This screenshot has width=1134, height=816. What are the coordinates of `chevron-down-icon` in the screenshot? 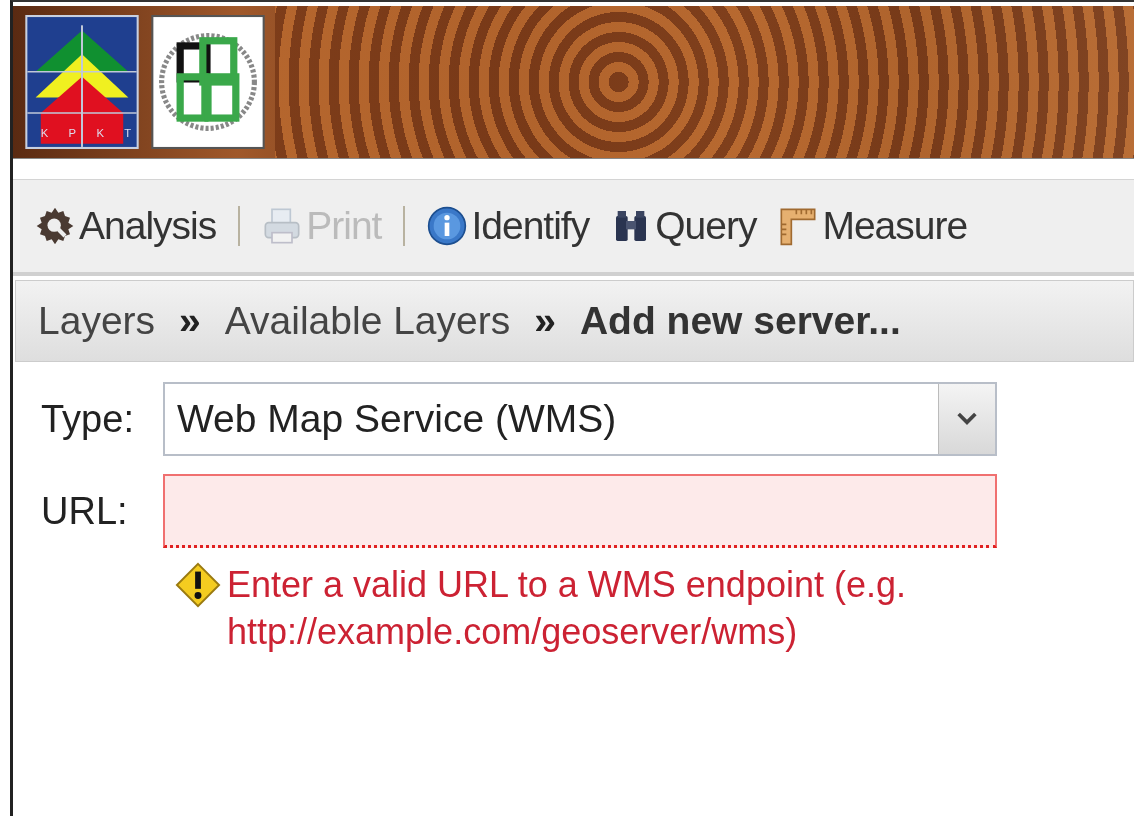 It's located at (967, 419).